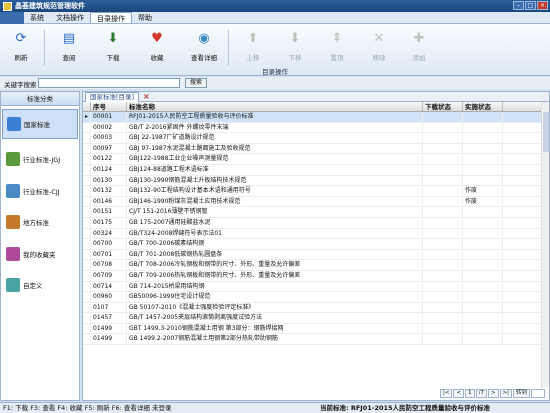 Image resolution: width=550 pixels, height=413 pixels. I want to click on move-top-button: ⇞ 置顶, so click(337, 47).